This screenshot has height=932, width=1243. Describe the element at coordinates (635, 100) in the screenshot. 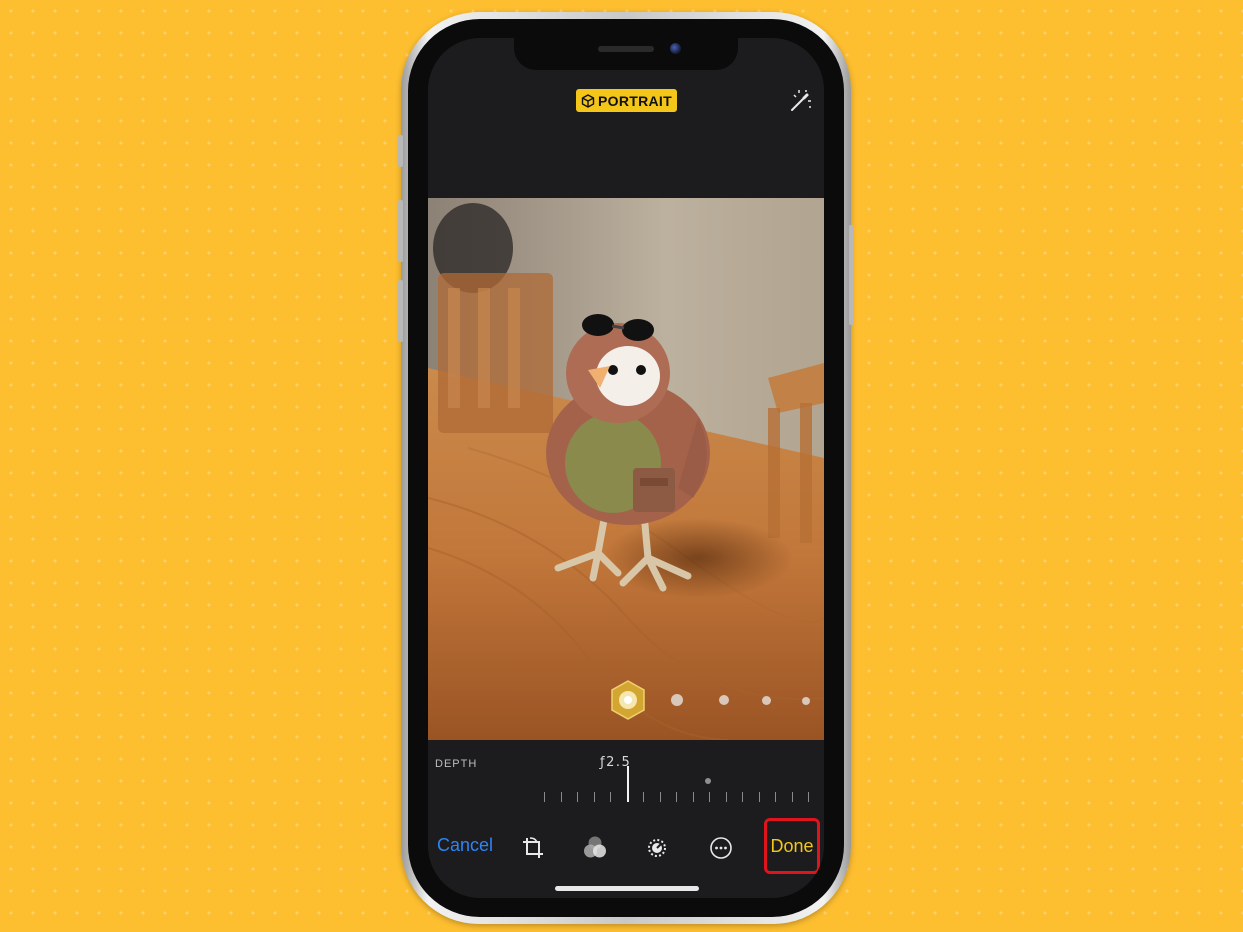

I see `portrait-mode-label: PORTRAIT` at that location.